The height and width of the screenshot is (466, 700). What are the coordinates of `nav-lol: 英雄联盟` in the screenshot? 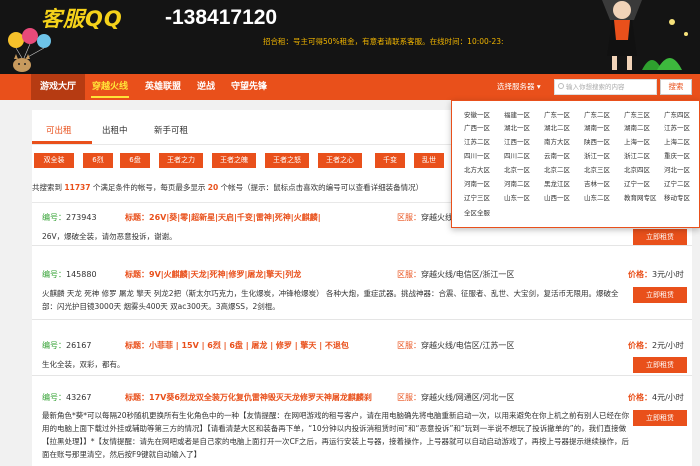 It's located at (163, 87).